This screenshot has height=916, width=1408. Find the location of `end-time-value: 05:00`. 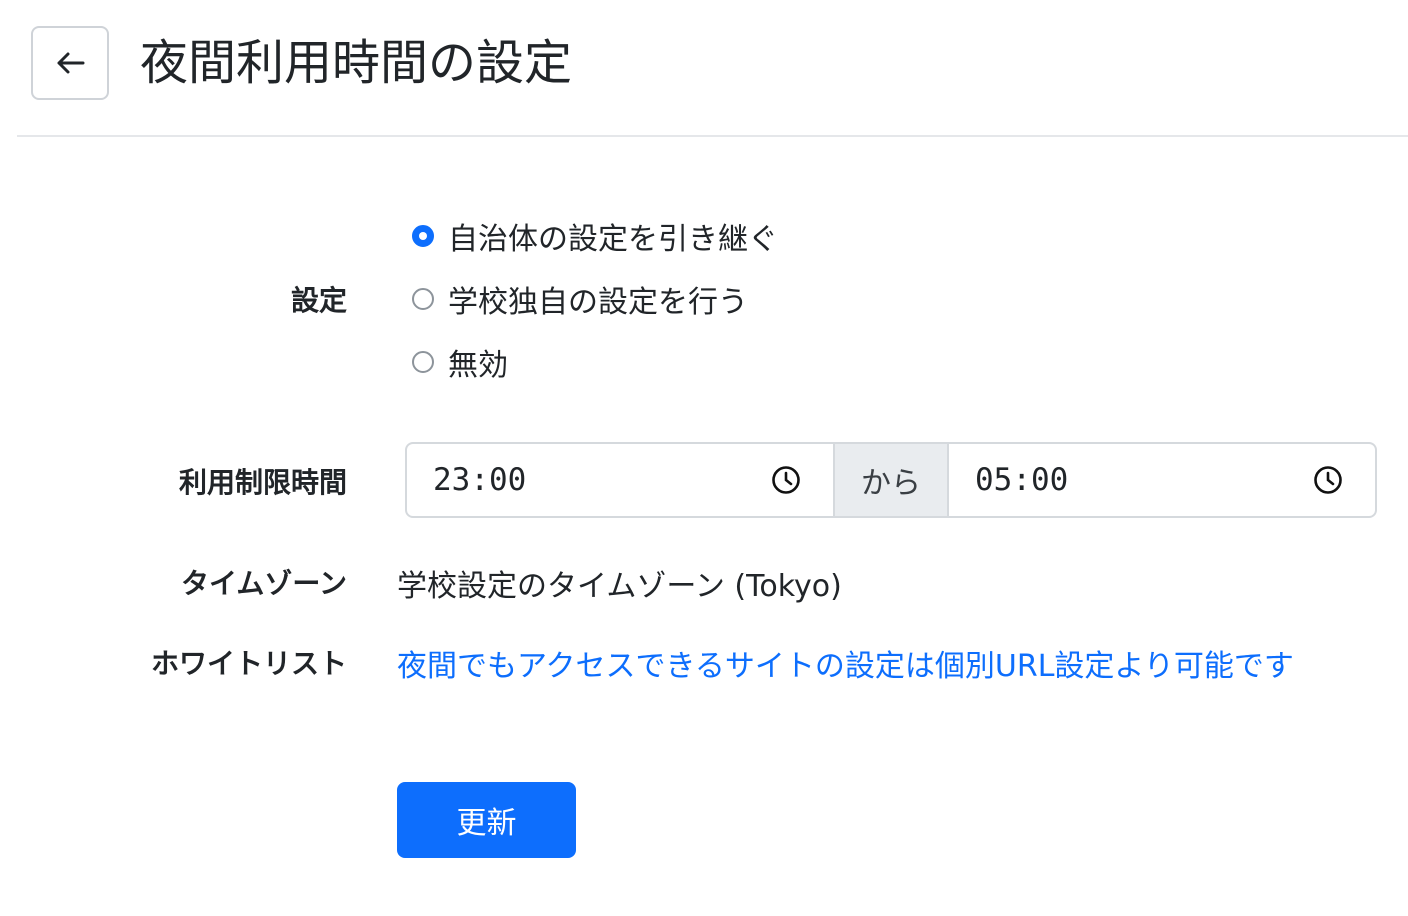

end-time-value: 05:00 is located at coordinates (1022, 480).